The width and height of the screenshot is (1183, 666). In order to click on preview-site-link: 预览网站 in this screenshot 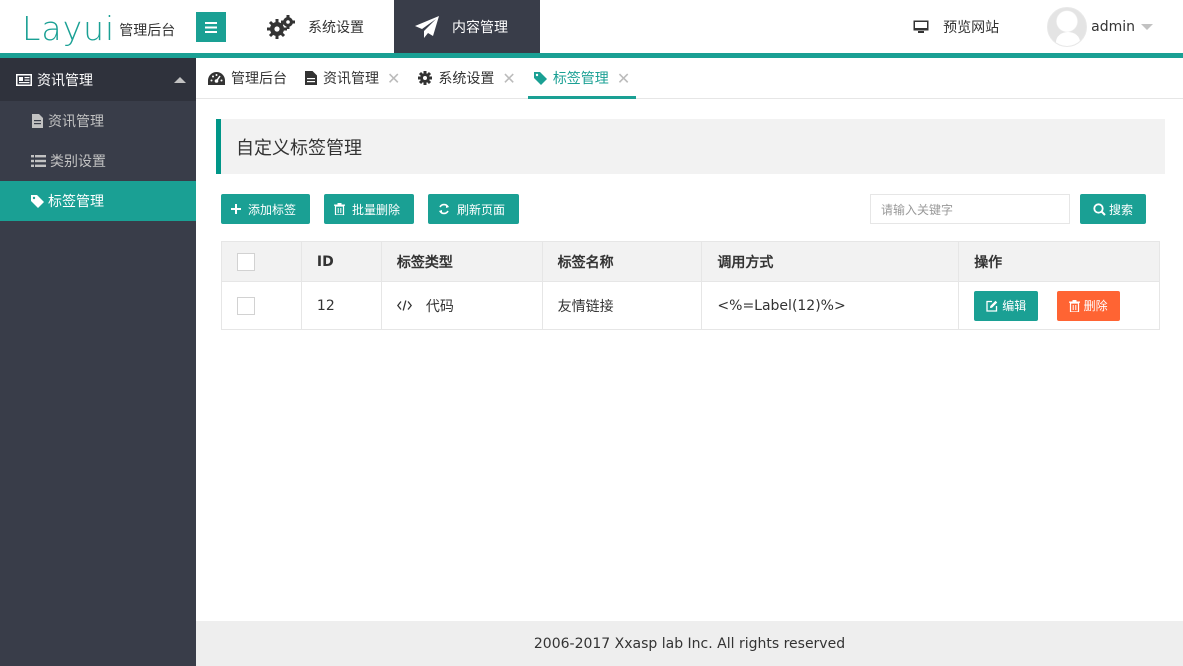, I will do `click(956, 27)`.